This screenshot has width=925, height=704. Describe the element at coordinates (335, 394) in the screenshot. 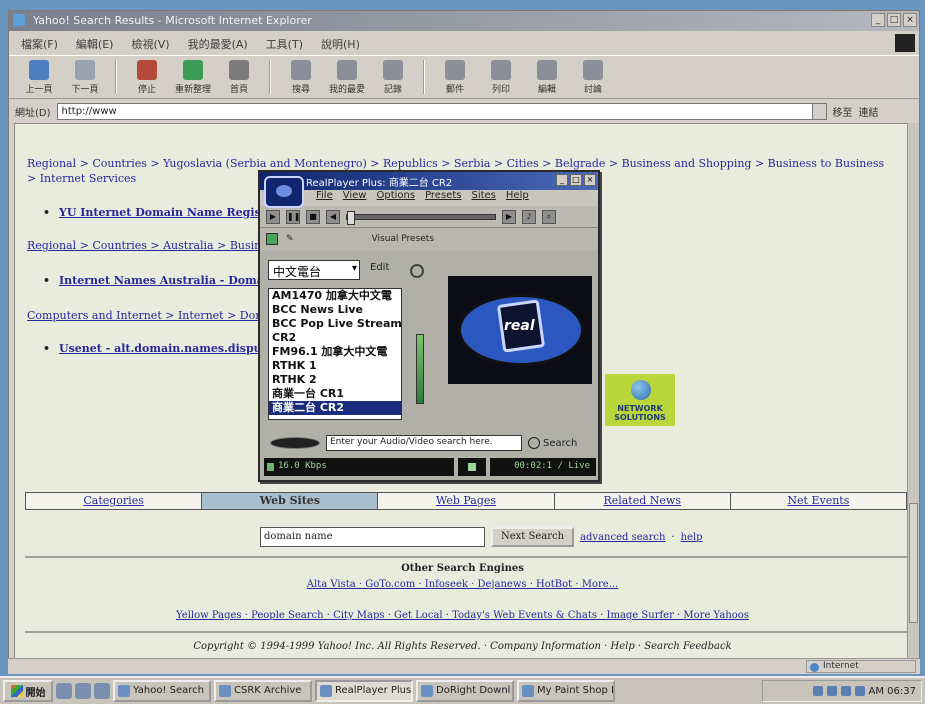

I see `station-item: 商業一台 CR1` at that location.